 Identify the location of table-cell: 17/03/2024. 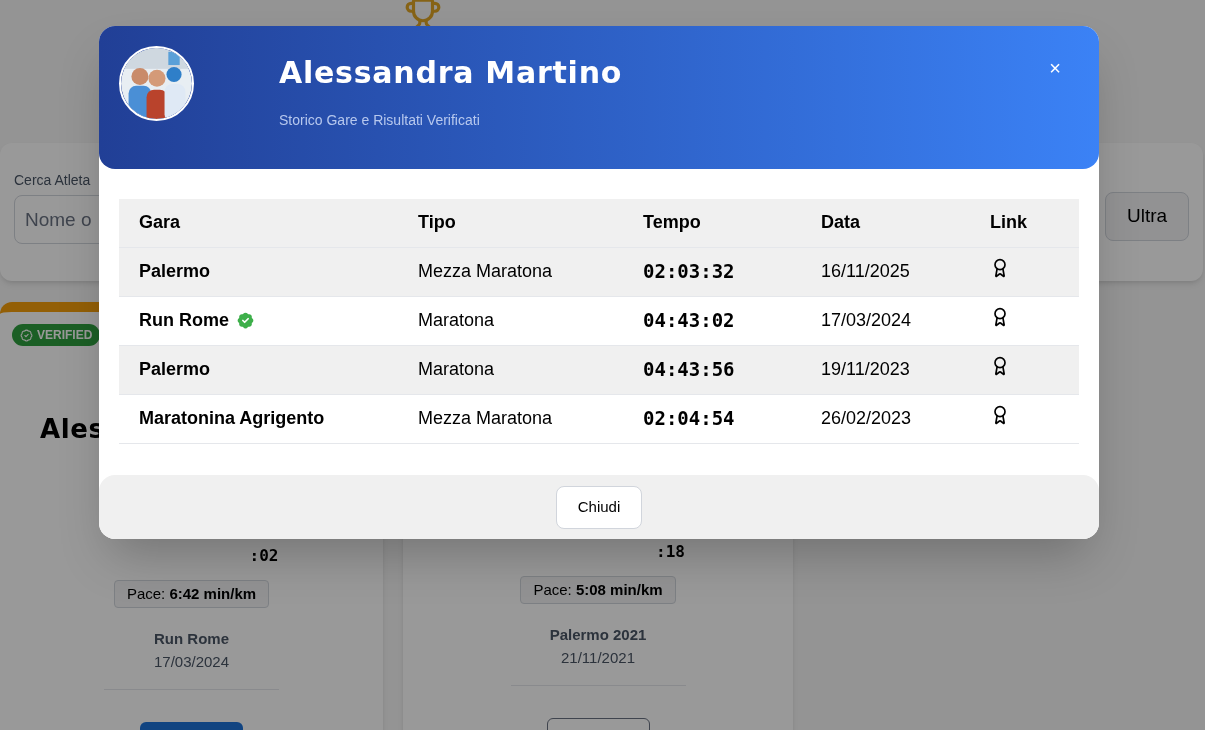
(866, 320).